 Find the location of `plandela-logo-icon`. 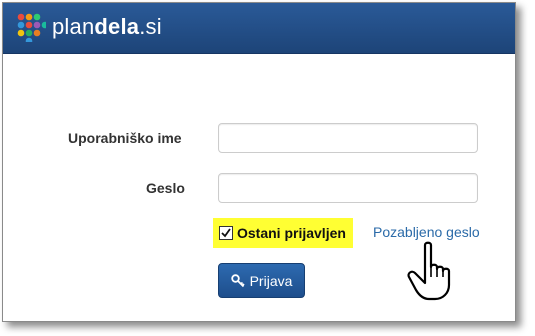

plandela-logo-icon is located at coordinates (31, 27).